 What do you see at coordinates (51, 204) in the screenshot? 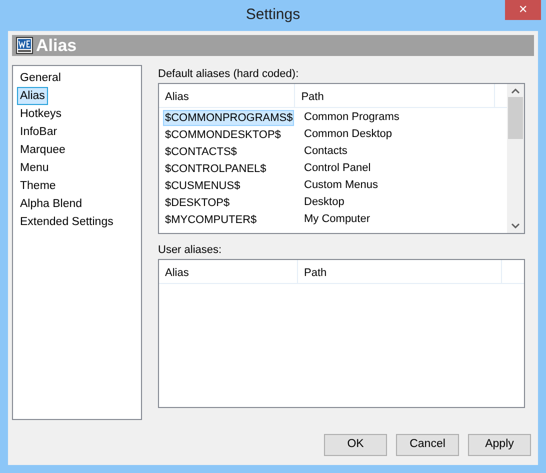
I see `sidebar-item: Alpha Blend` at bounding box center [51, 204].